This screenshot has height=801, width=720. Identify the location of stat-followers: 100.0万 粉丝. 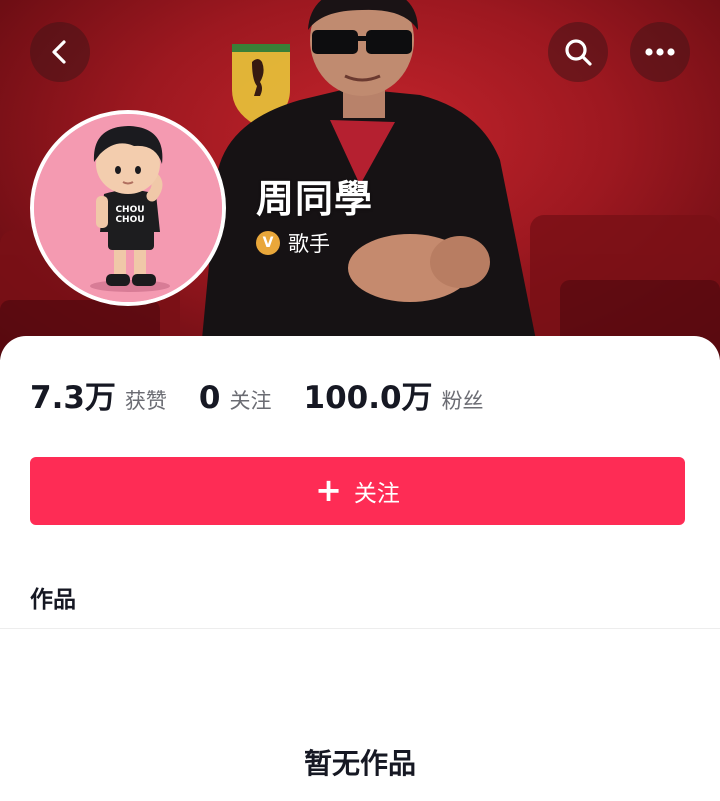
(394, 394).